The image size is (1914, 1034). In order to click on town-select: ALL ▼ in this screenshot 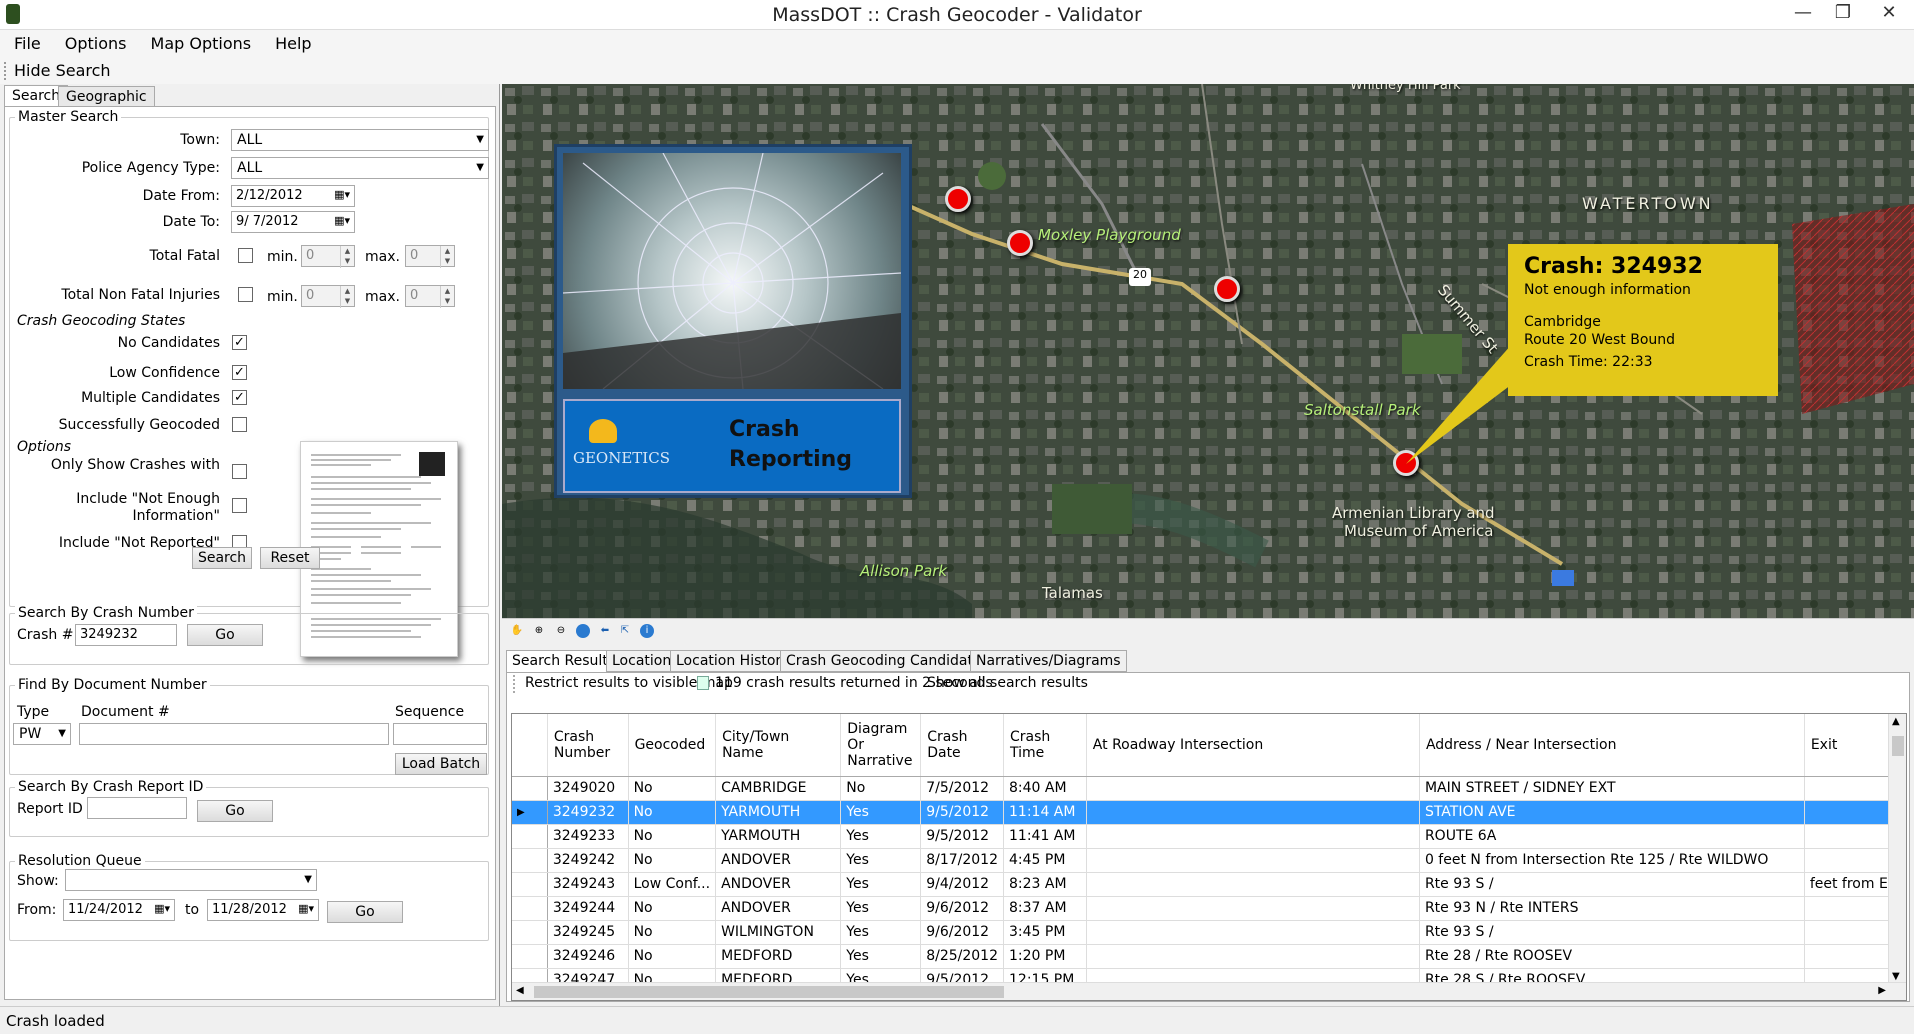, I will do `click(360, 140)`.